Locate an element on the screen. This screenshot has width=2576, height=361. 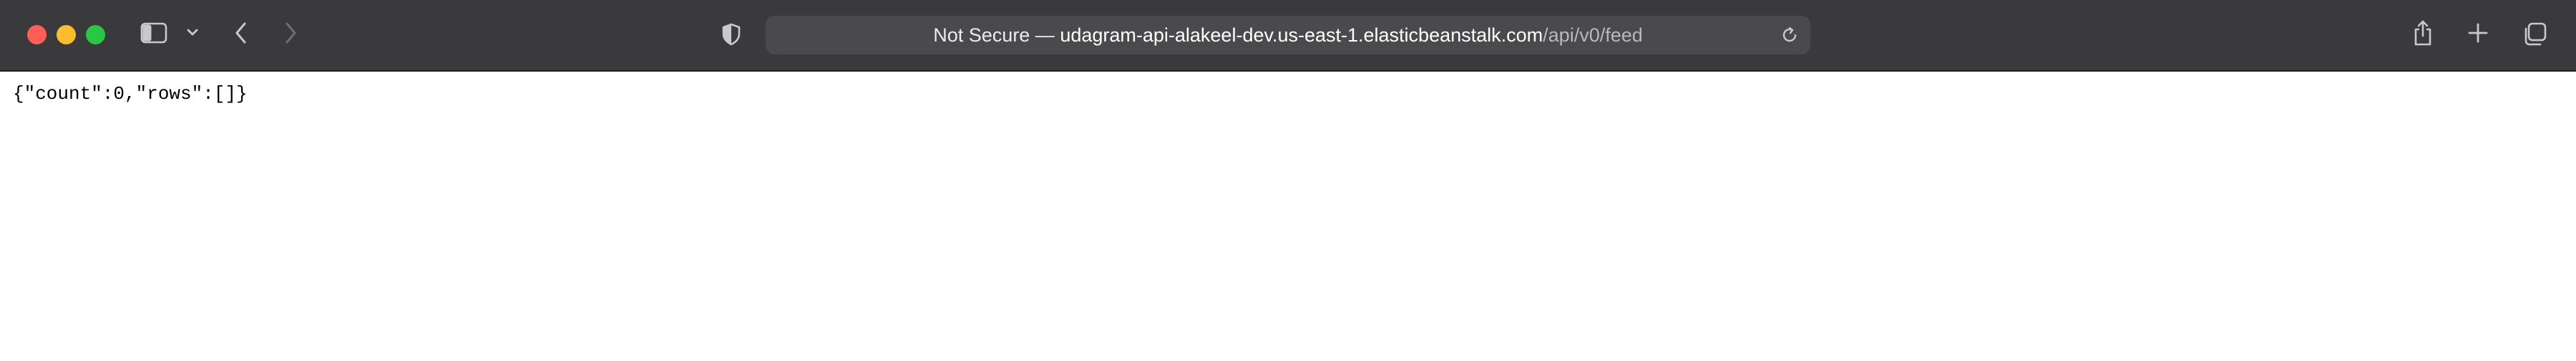
json-response-text: {"count":0,"rows":[]} is located at coordinates (130, 94).